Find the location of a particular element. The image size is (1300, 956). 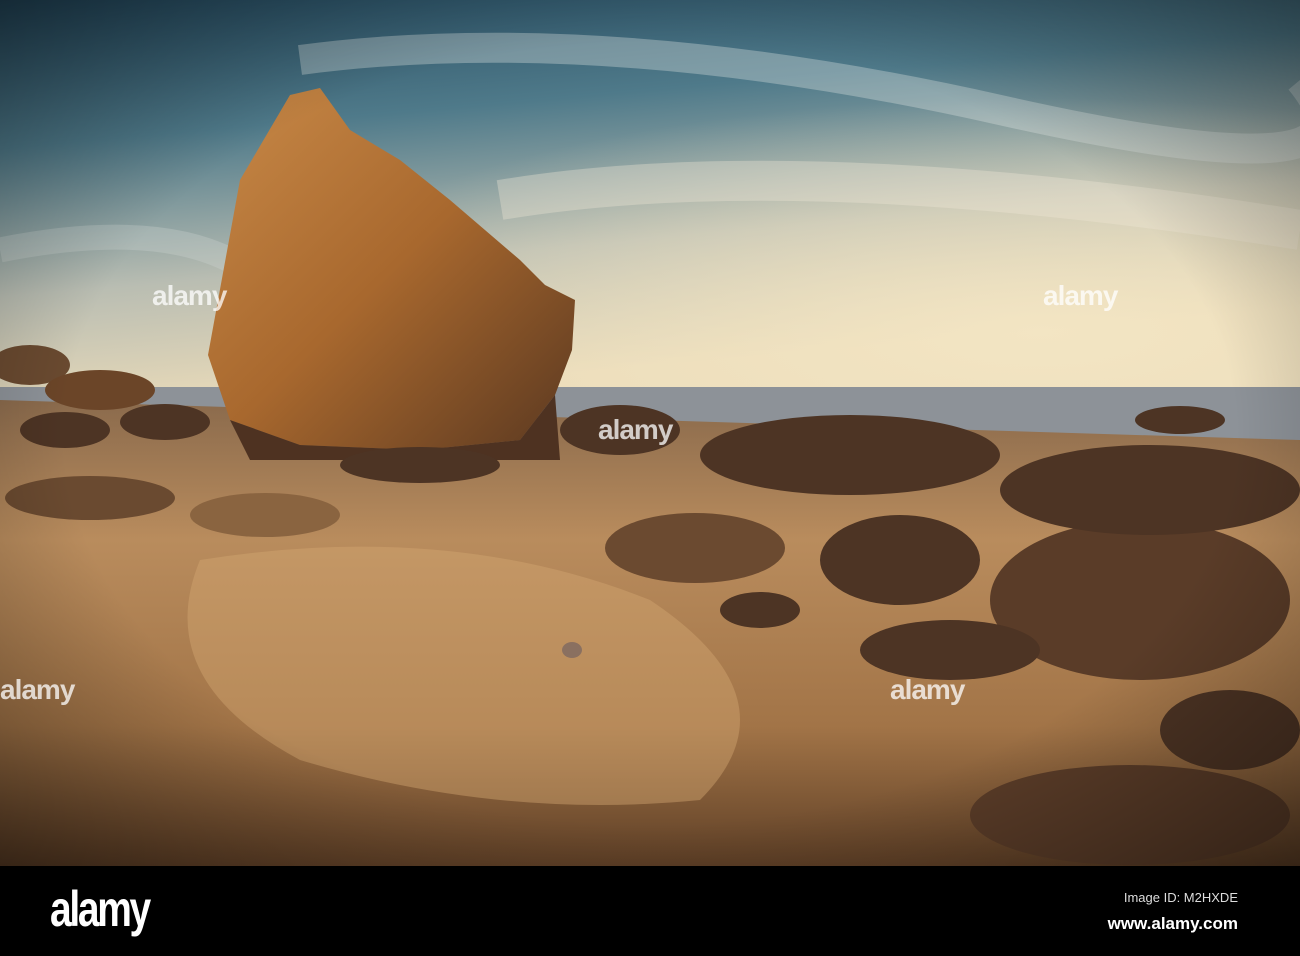

footer-bar: alamy Image ID: M2HXDE www.alamy.com is located at coordinates (650, 911).